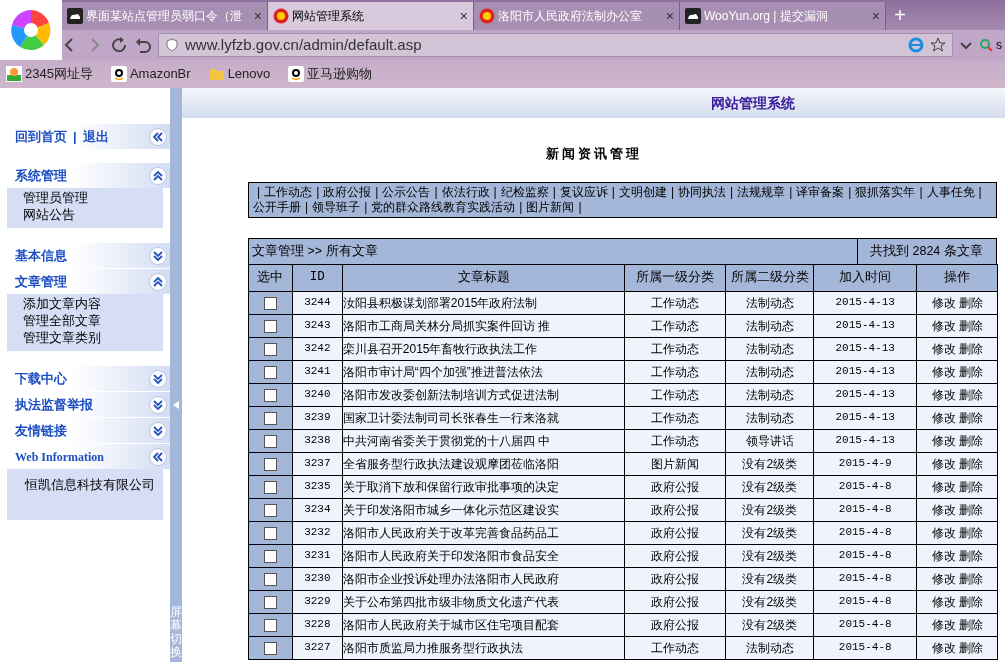 Image resolution: width=1005 pixels, height=664 pixels. What do you see at coordinates (583, 191) in the screenshot?
I see `category-link: 复议应诉` at bounding box center [583, 191].